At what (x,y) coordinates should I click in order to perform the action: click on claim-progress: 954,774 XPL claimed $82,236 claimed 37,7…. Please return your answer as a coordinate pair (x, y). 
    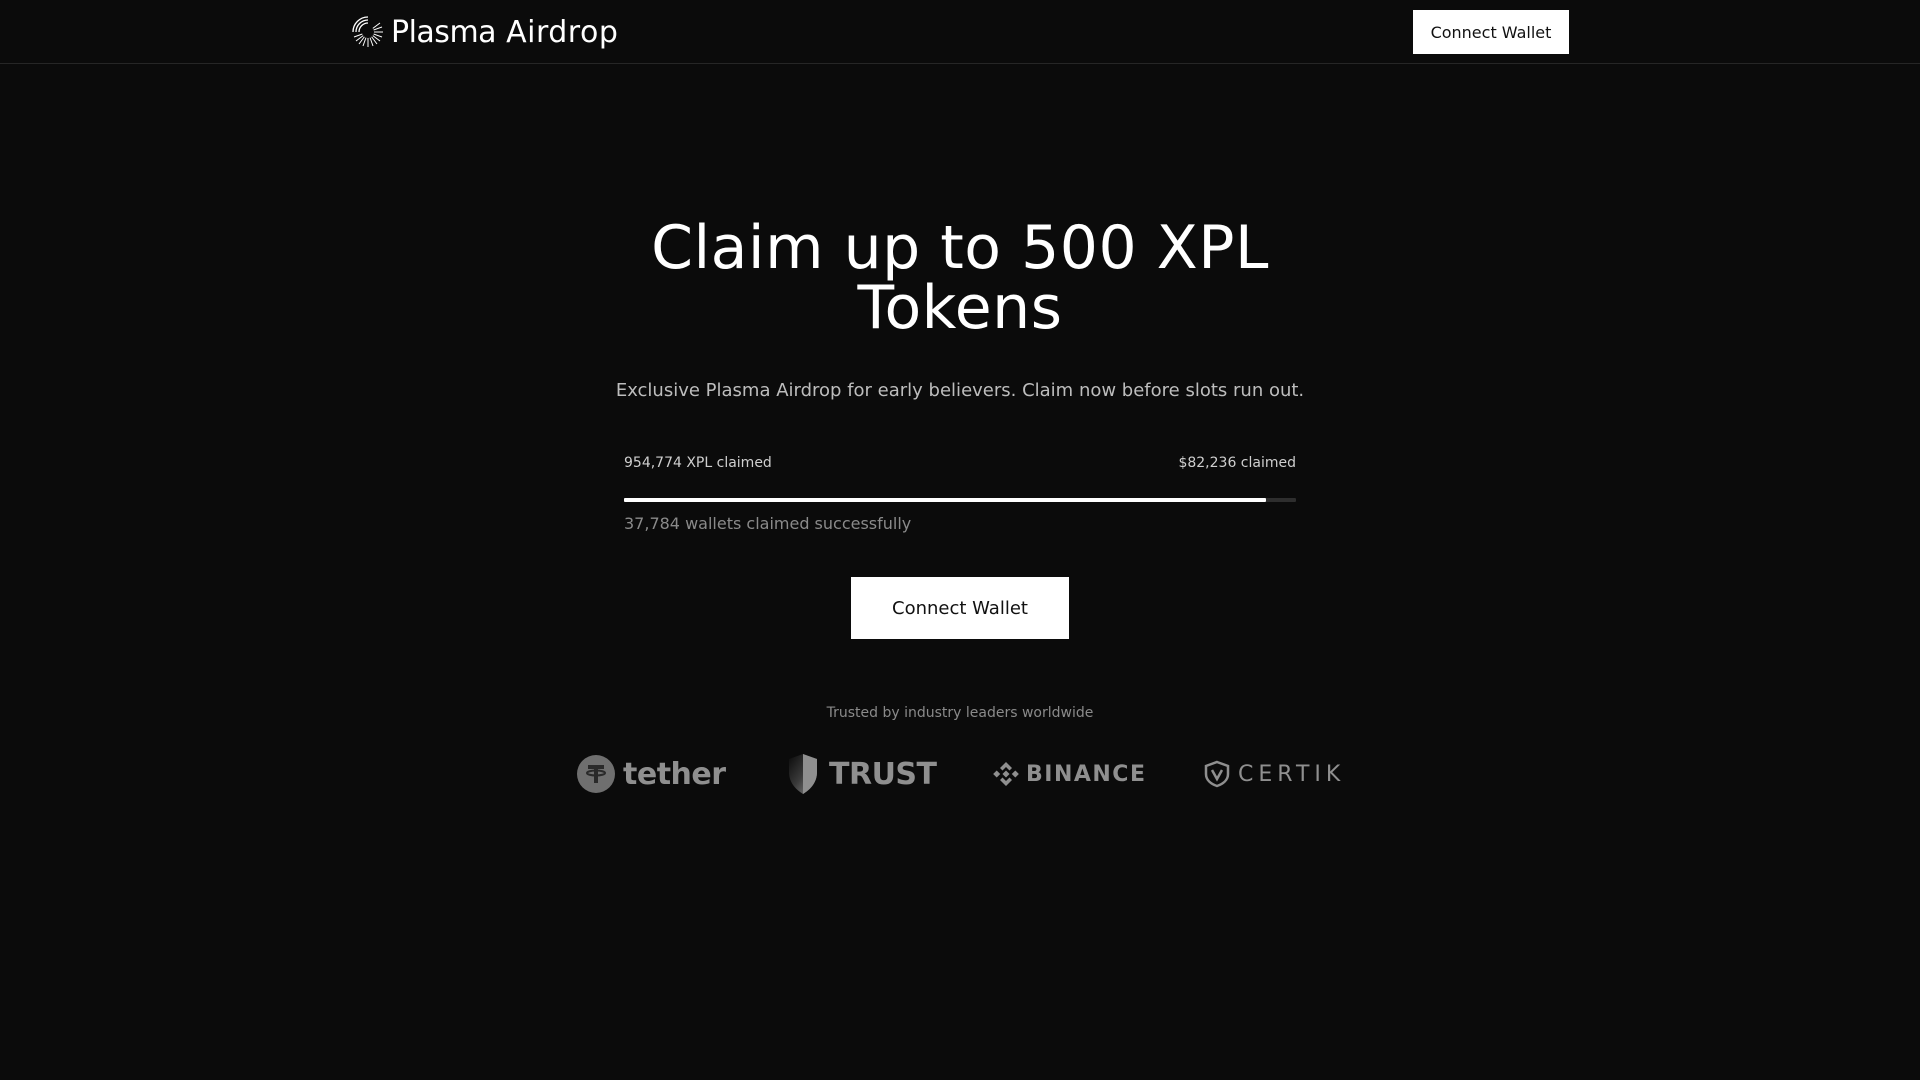
    Looking at the image, I should click on (960, 494).